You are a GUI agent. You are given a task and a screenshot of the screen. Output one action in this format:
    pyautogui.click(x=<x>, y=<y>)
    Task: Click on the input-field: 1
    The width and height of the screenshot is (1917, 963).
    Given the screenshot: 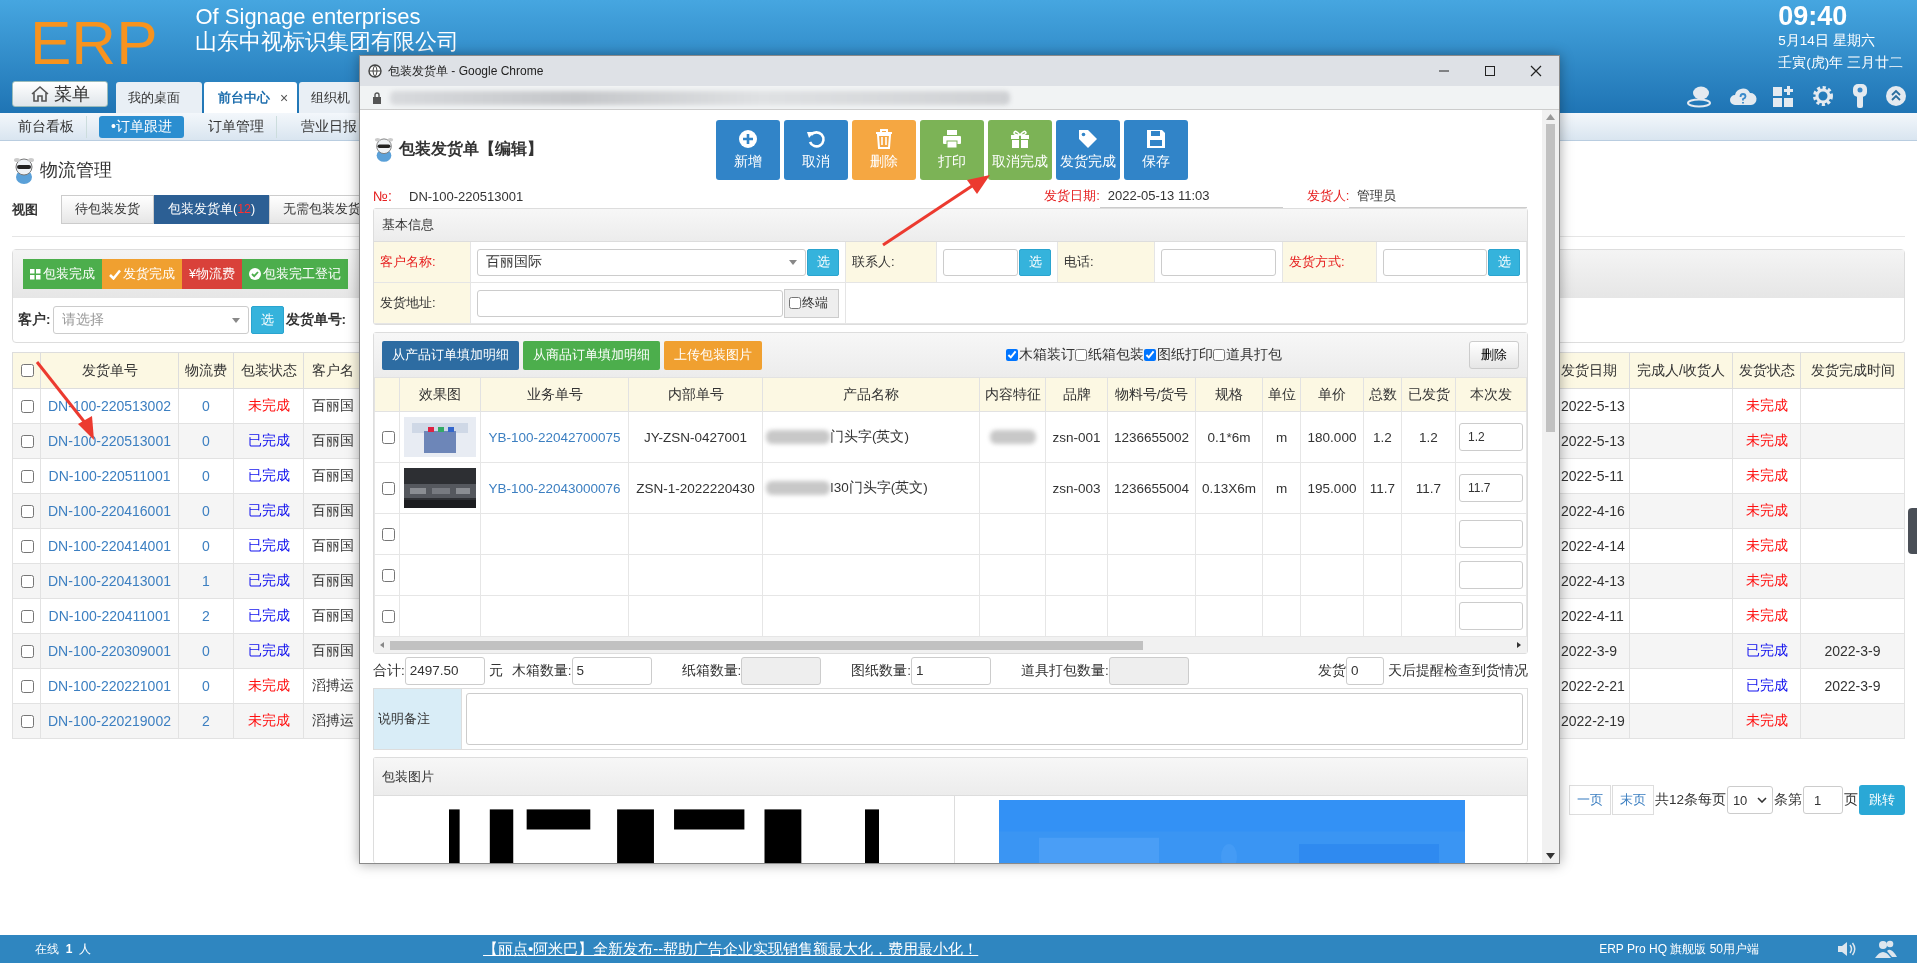 What is the action you would take?
    pyautogui.click(x=951, y=671)
    